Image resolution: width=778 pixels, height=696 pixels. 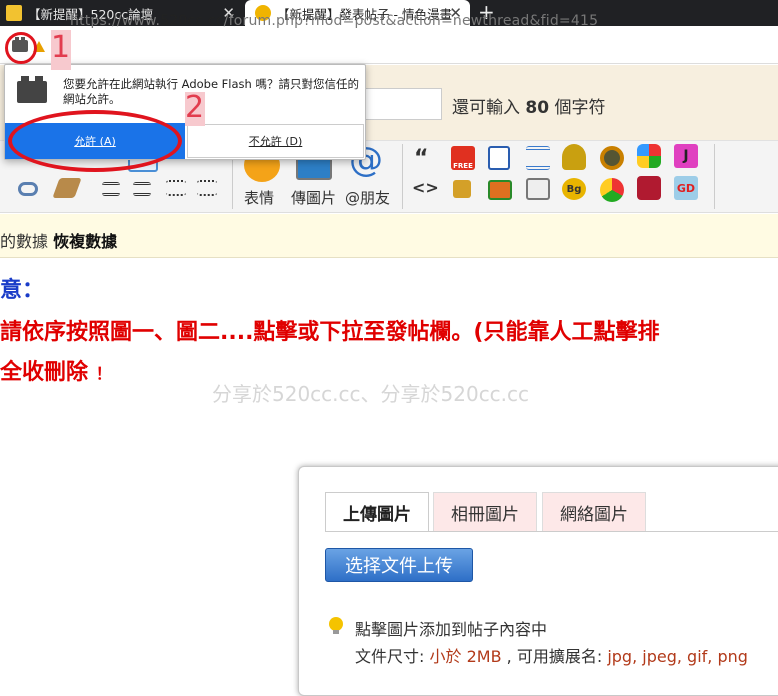 I want to click on upload-file-button: 选择文件上传, so click(x=399, y=565).